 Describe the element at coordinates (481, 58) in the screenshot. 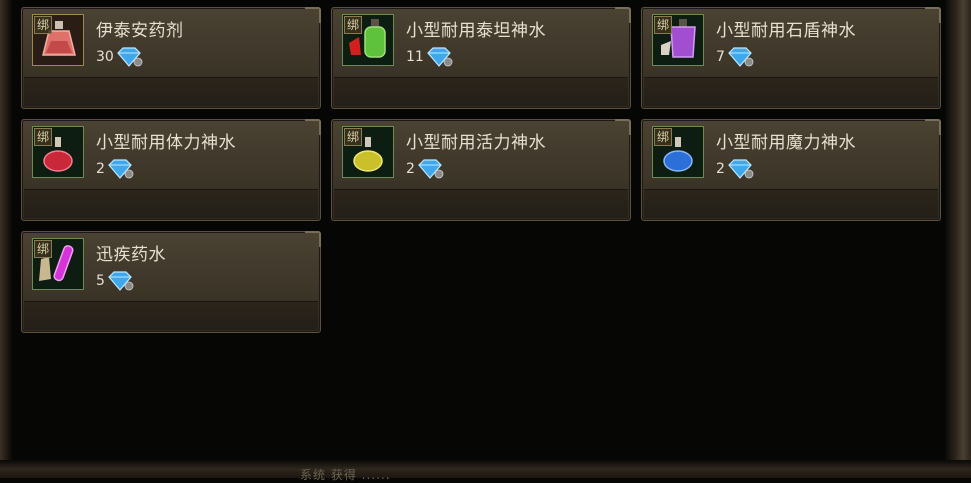

I see `shop-item-card: 绑 小型耐用泰坦神水 11` at that location.